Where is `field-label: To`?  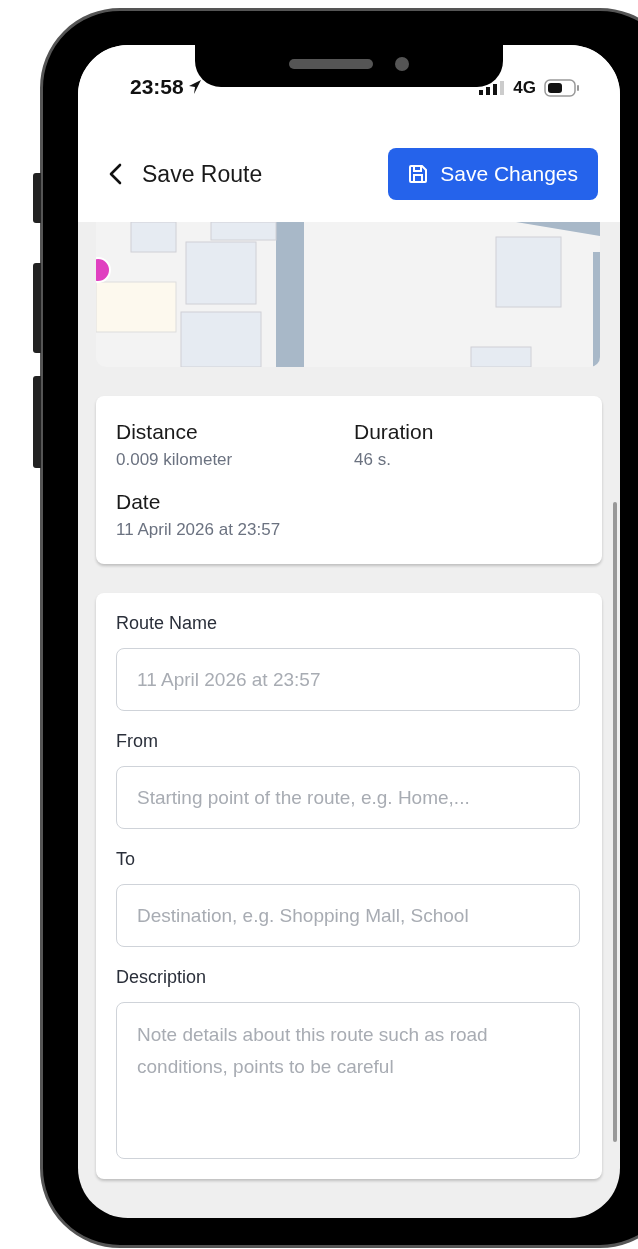
field-label: To is located at coordinates (126, 859).